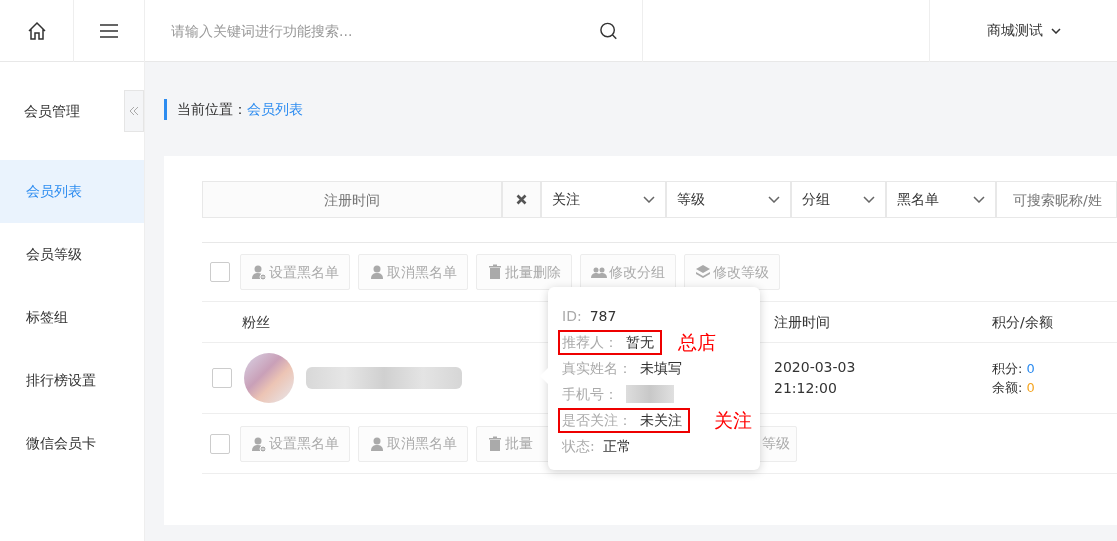 This screenshot has width=1117, height=541. Describe the element at coordinates (134, 111) in the screenshot. I see `chevrons-left-icon` at that location.